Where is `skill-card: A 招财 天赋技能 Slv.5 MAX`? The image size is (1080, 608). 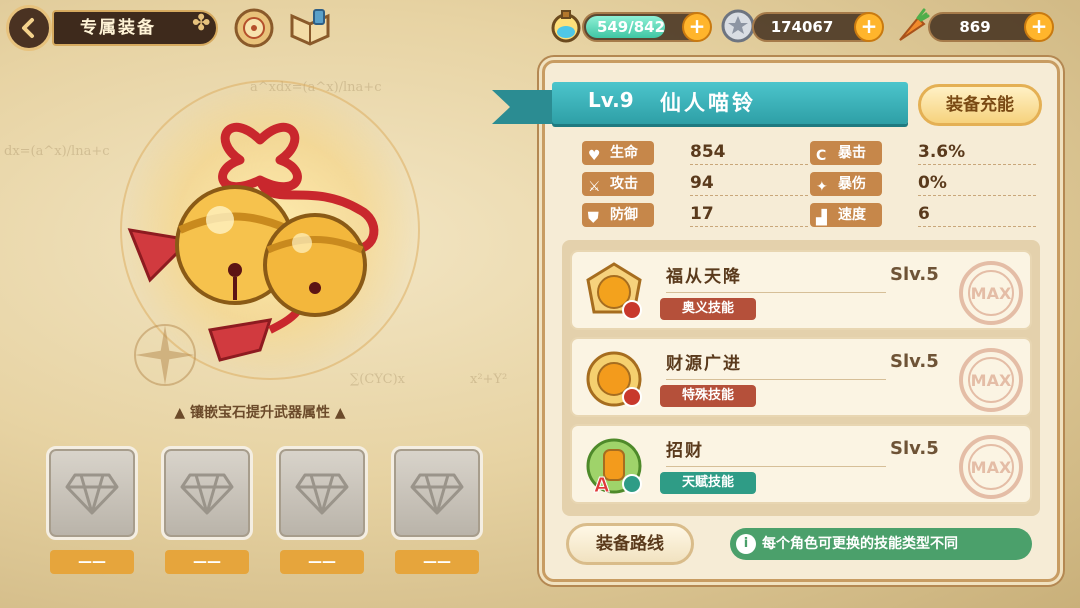
skill-card: A 招财 天赋技能 Slv.5 MAX is located at coordinates (801, 464).